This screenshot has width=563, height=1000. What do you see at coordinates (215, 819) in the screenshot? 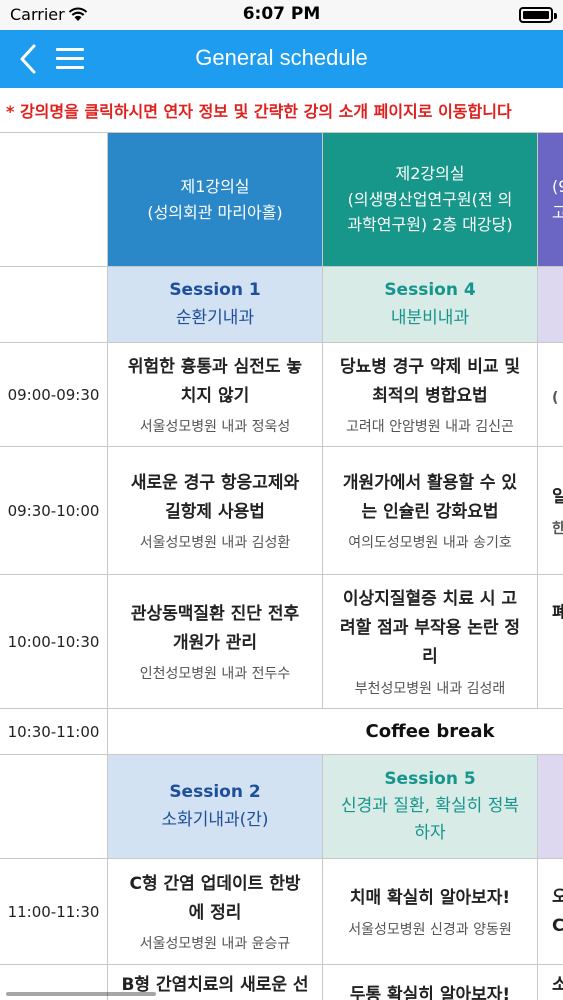
I see `session-subtitle: 소화기내과(간)` at bounding box center [215, 819].